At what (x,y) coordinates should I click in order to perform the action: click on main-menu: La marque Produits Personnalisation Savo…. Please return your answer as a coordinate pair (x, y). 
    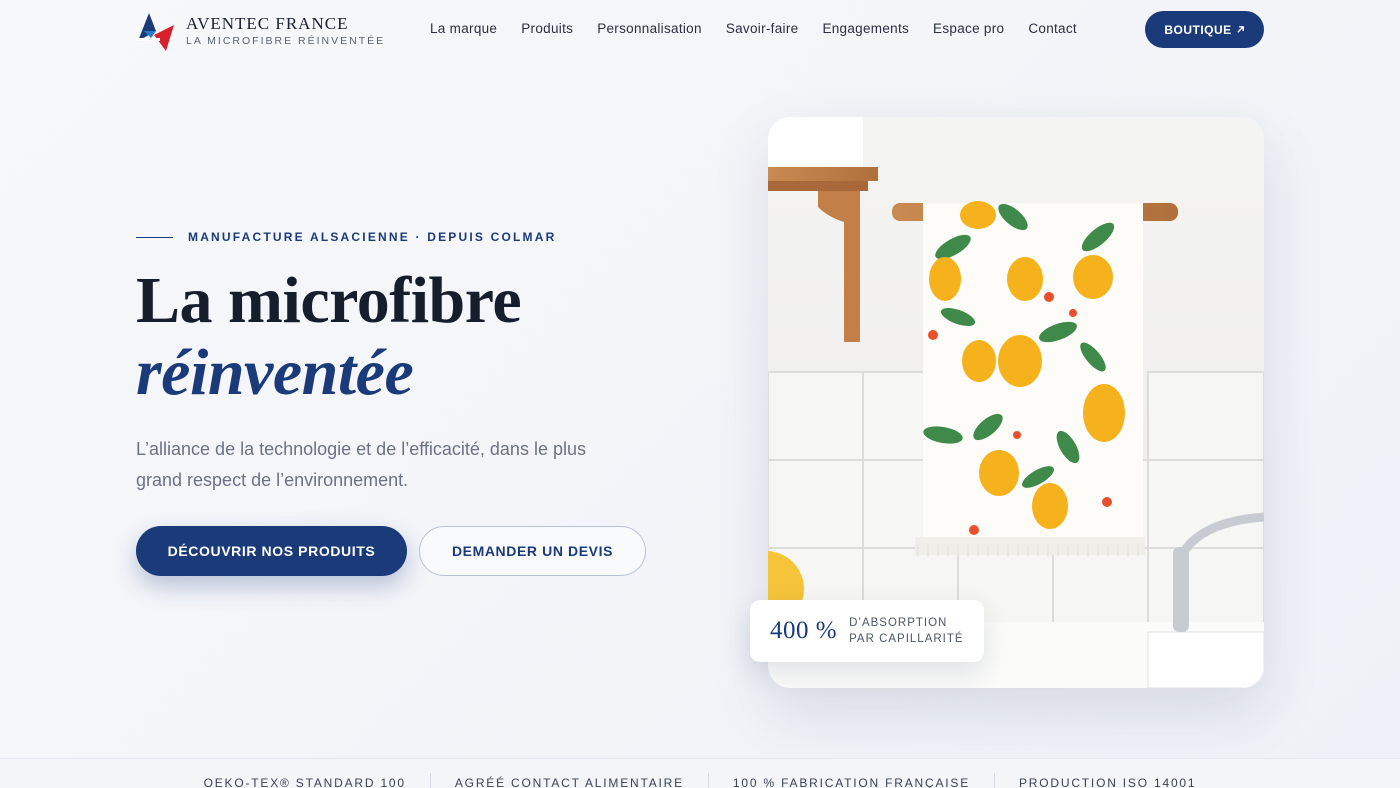
    Looking at the image, I should click on (765, 28).